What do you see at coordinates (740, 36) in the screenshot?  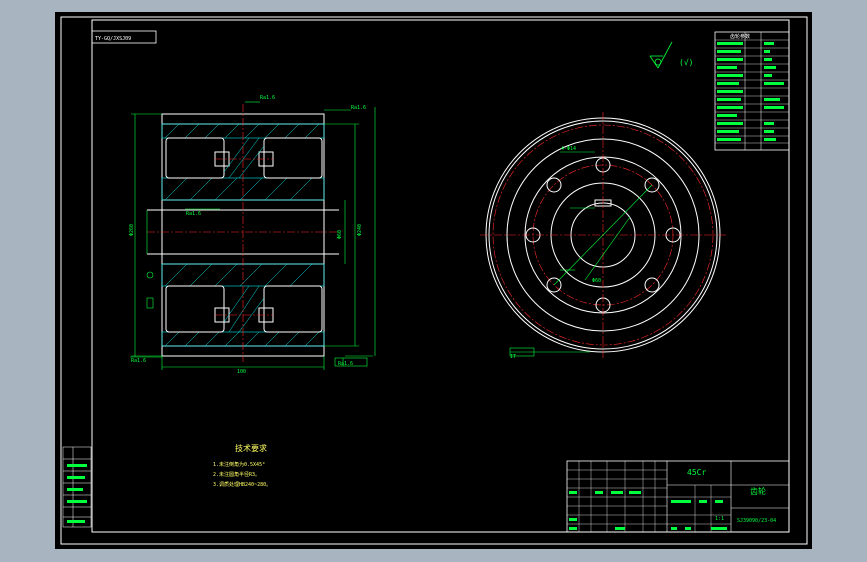 I see `svg-text: 齿轮参数` at bounding box center [740, 36].